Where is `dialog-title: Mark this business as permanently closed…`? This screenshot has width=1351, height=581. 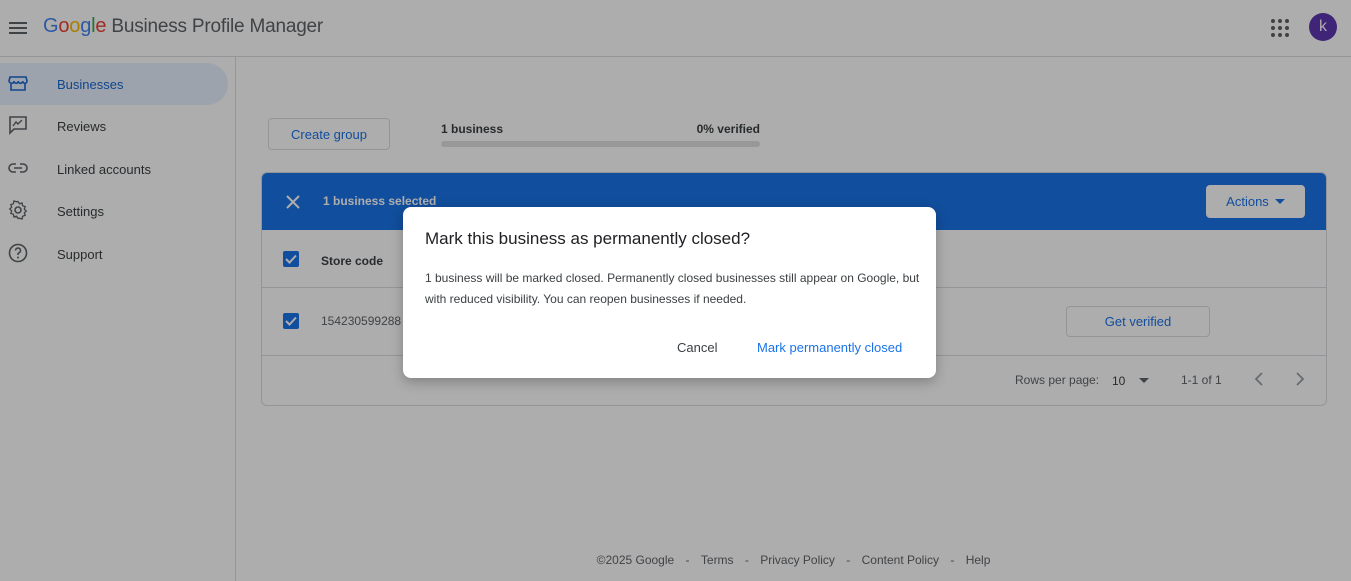 dialog-title: Mark this business as permanently closed… is located at coordinates (588, 238).